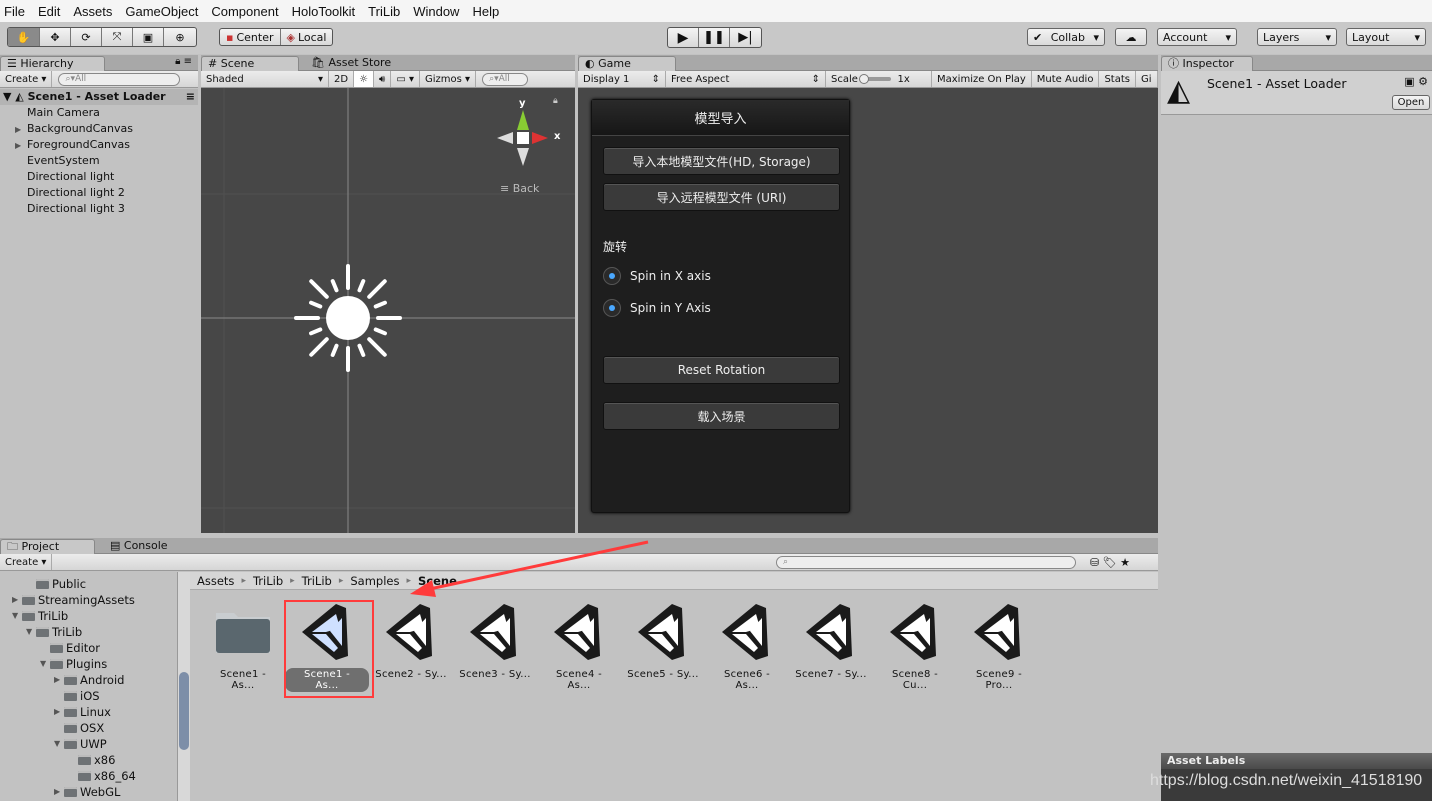  Describe the element at coordinates (1411, 102) in the screenshot. I see `open-button: Open` at that location.